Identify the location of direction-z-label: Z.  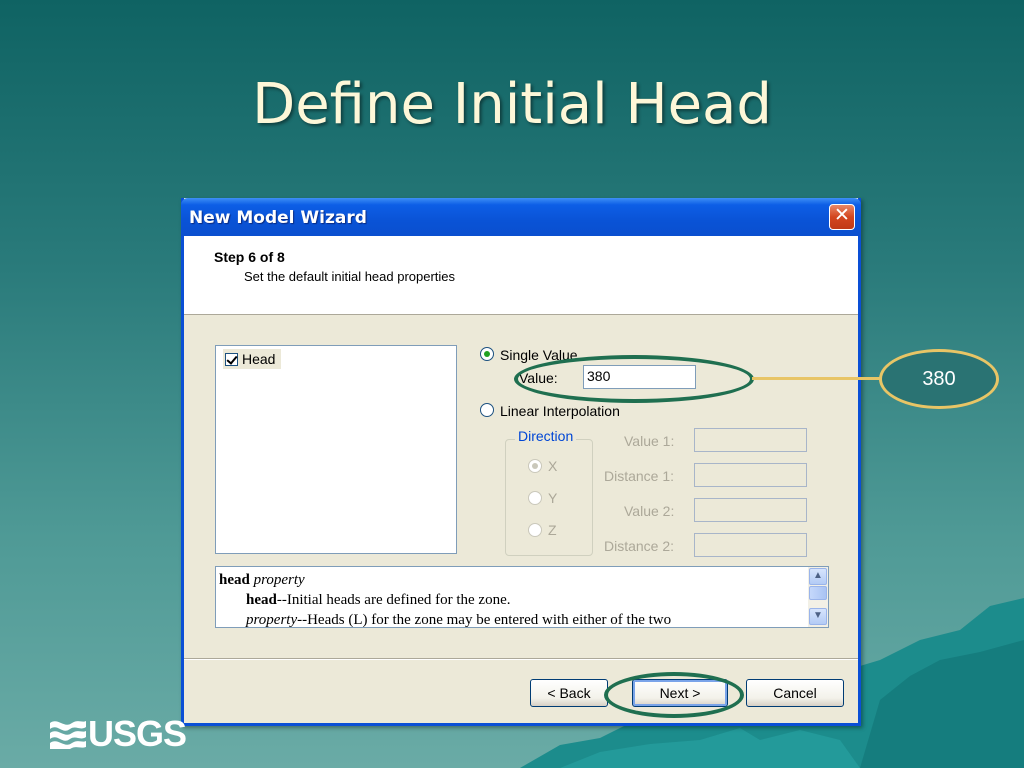
(552, 530).